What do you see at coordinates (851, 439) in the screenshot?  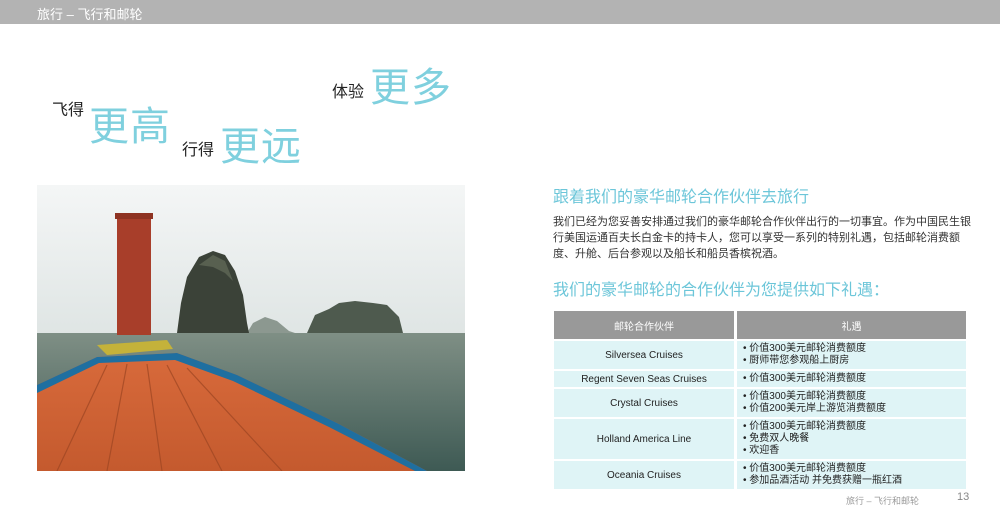 I see `gift-list: • 价值300美元邮轮消费额度 • 免费双人晚餐 • 欢迎香` at bounding box center [851, 439].